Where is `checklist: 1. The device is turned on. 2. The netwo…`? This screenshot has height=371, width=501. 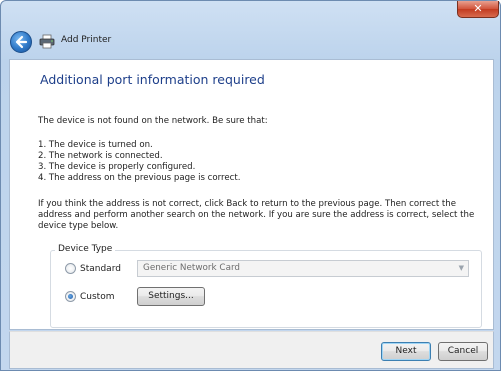 checklist: 1. The device is turned on. 2. The netwo… is located at coordinates (139, 162).